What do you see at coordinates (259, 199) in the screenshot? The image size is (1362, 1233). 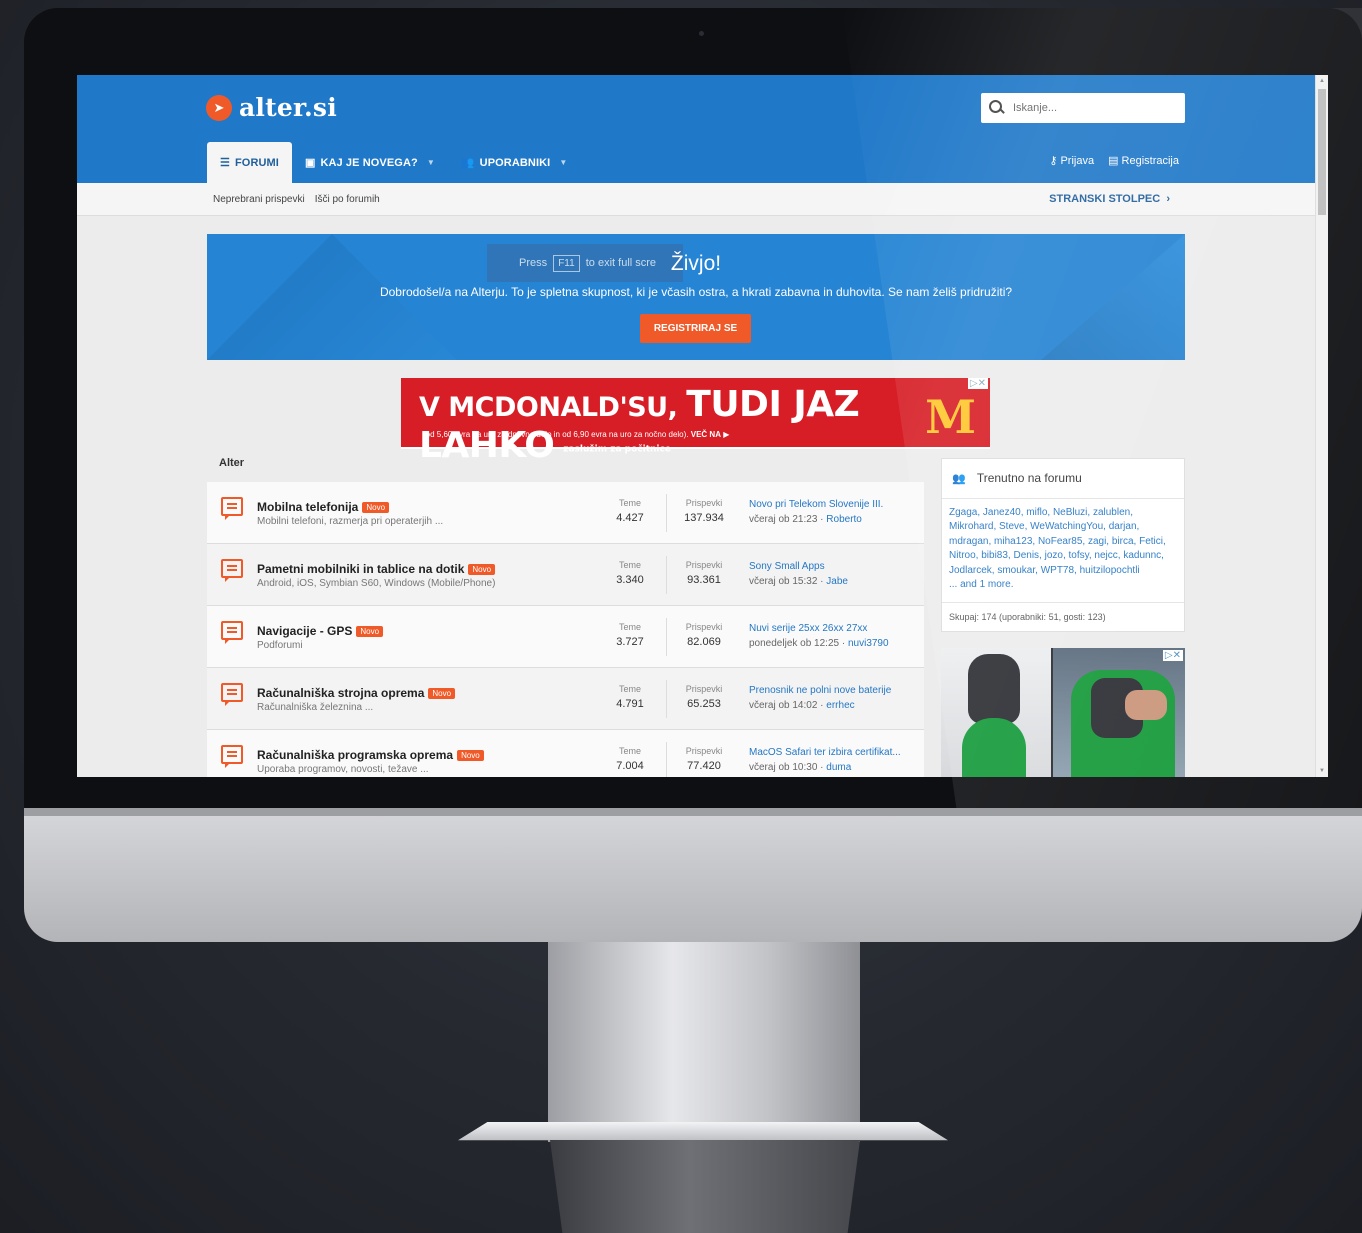 I see `unread-posts-link: Neprebrani prispevki` at bounding box center [259, 199].